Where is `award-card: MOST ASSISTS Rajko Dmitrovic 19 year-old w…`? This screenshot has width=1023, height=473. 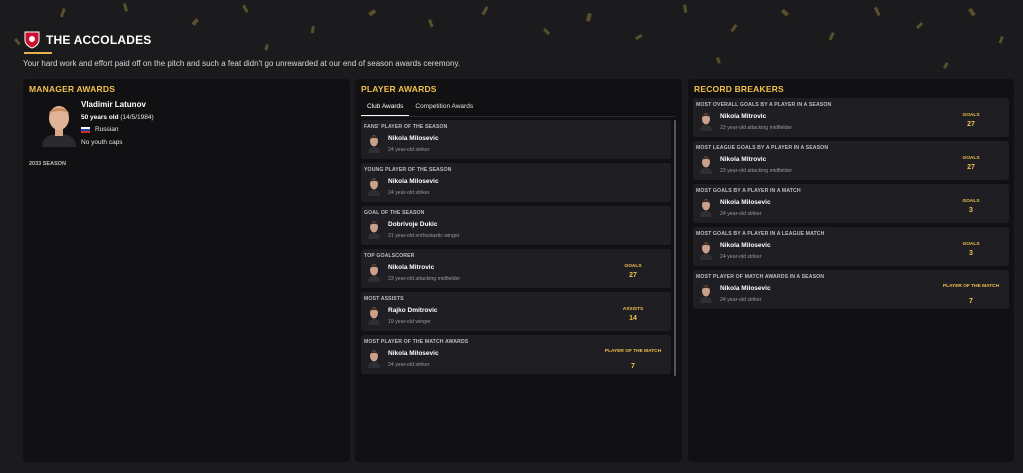
award-card: MOST ASSISTS Rajko Dmitrovic 19 year-old w… is located at coordinates (516, 311).